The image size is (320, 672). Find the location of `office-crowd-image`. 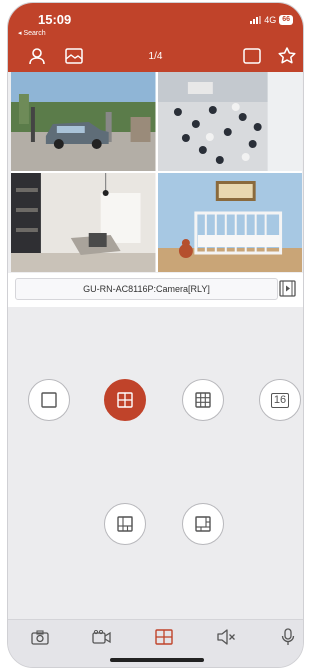

office-crowd-image is located at coordinates (229, 121).